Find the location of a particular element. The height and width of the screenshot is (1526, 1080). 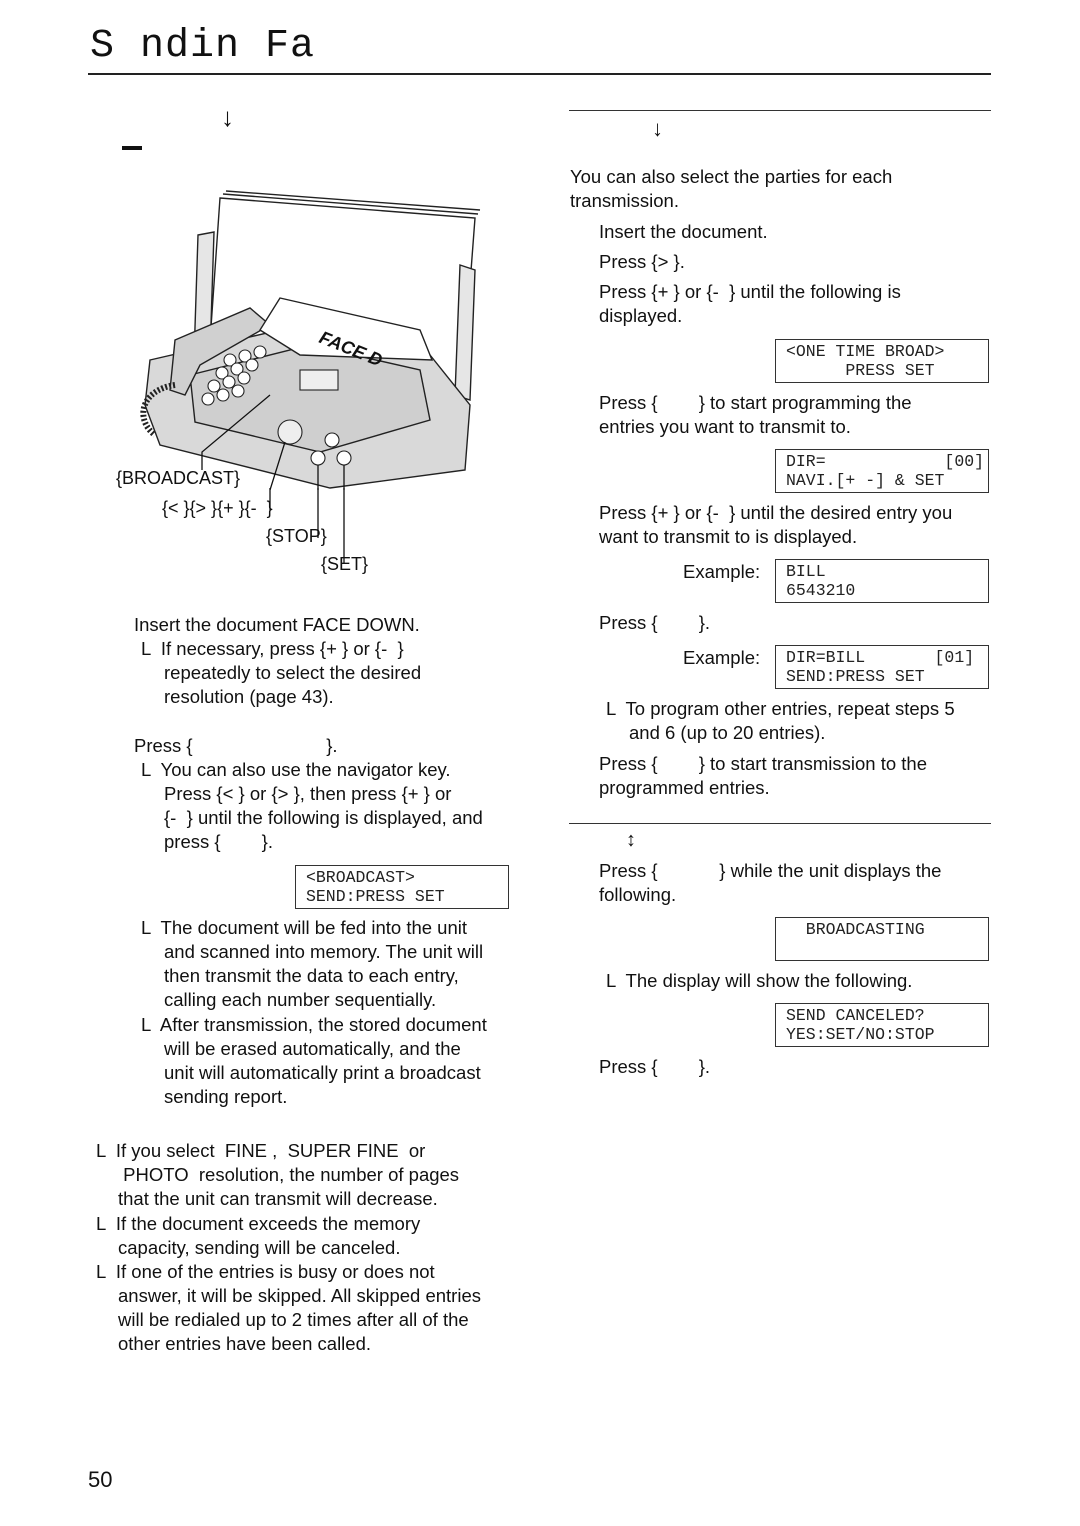

lcd-line: BILL is located at coordinates (806, 571).